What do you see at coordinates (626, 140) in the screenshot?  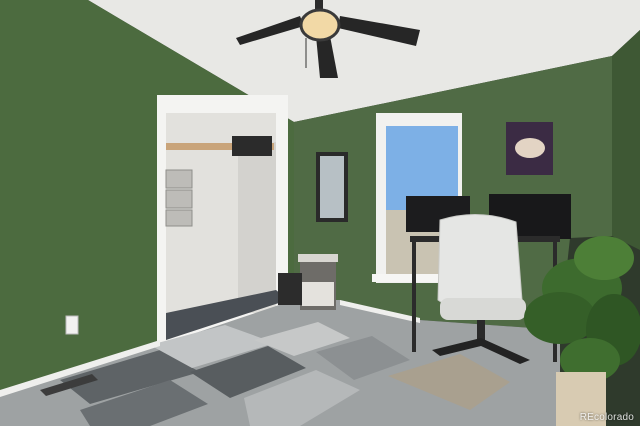 I see `right-wall` at bounding box center [626, 140].